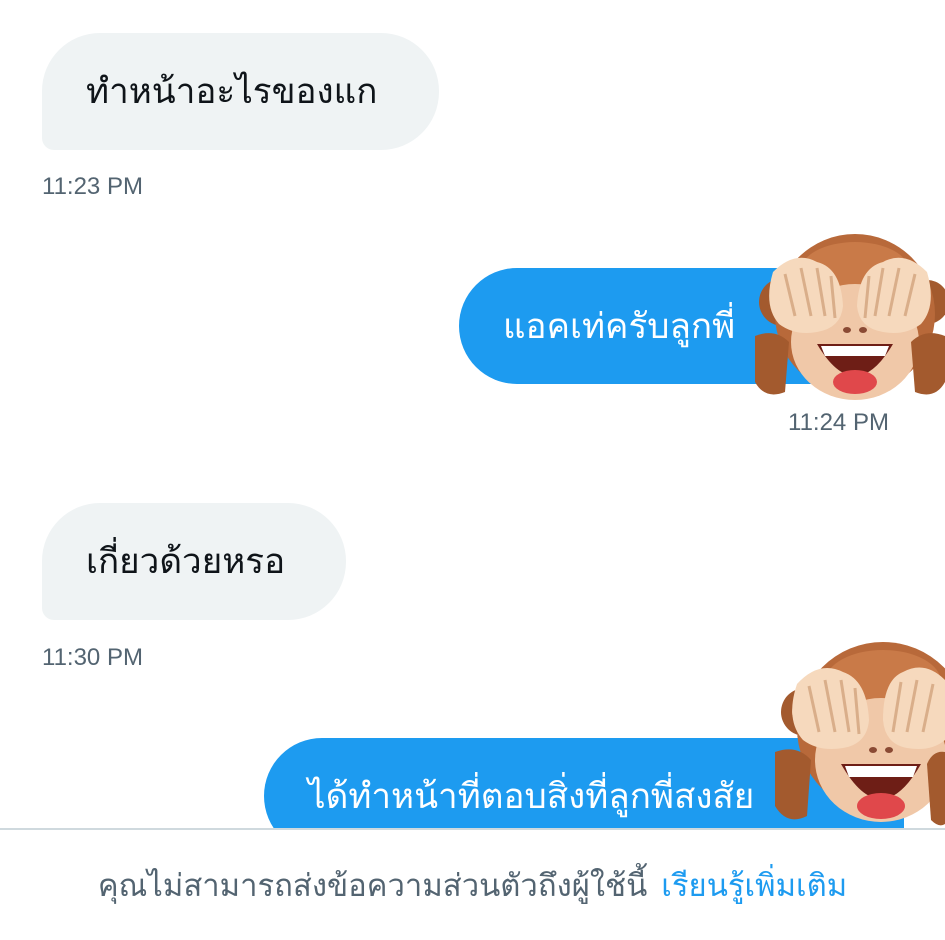  I want to click on message-bubble-incoming: เกี่ยวด้วยหรอ, so click(194, 561).